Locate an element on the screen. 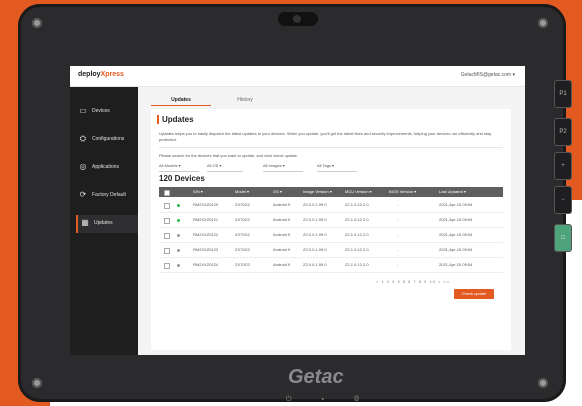 The height and width of the screenshot is (406, 582). user-menu: GetacMIS@getac.com ▾ is located at coordinates (488, 75).